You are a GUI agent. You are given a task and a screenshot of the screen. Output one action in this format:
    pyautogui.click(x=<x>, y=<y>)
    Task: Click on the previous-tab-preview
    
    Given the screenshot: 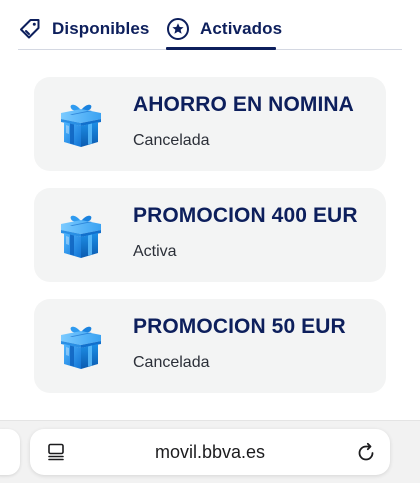 What is the action you would take?
    pyautogui.click(x=10, y=452)
    